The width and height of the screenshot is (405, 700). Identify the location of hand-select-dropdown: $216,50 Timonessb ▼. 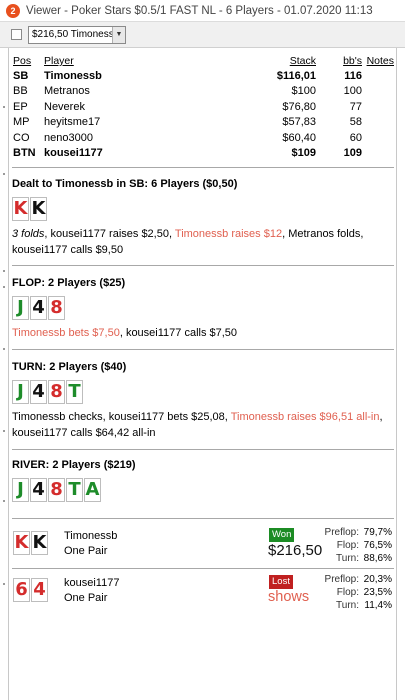
(77, 34).